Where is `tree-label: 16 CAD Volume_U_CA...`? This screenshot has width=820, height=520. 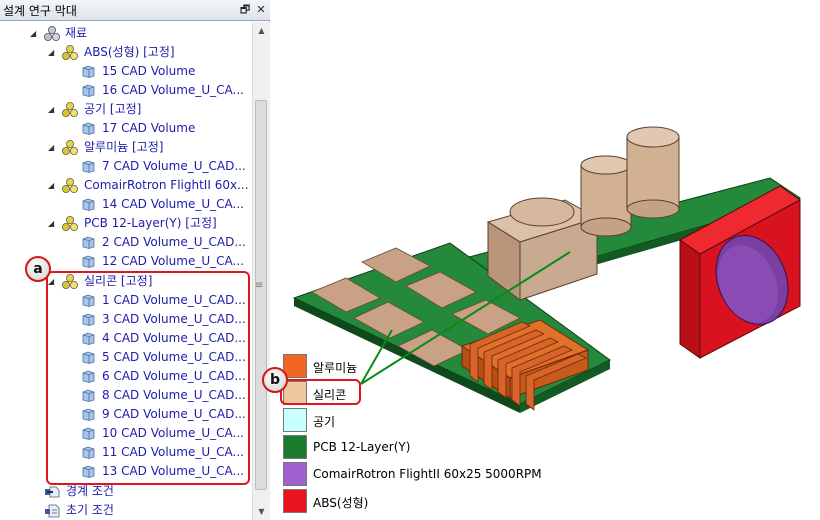 tree-label: 16 CAD Volume_U_CA... is located at coordinates (173, 90).